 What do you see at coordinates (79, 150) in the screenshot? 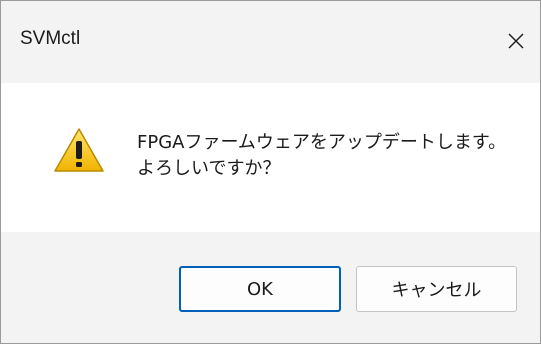
I see `warning-icon` at bounding box center [79, 150].